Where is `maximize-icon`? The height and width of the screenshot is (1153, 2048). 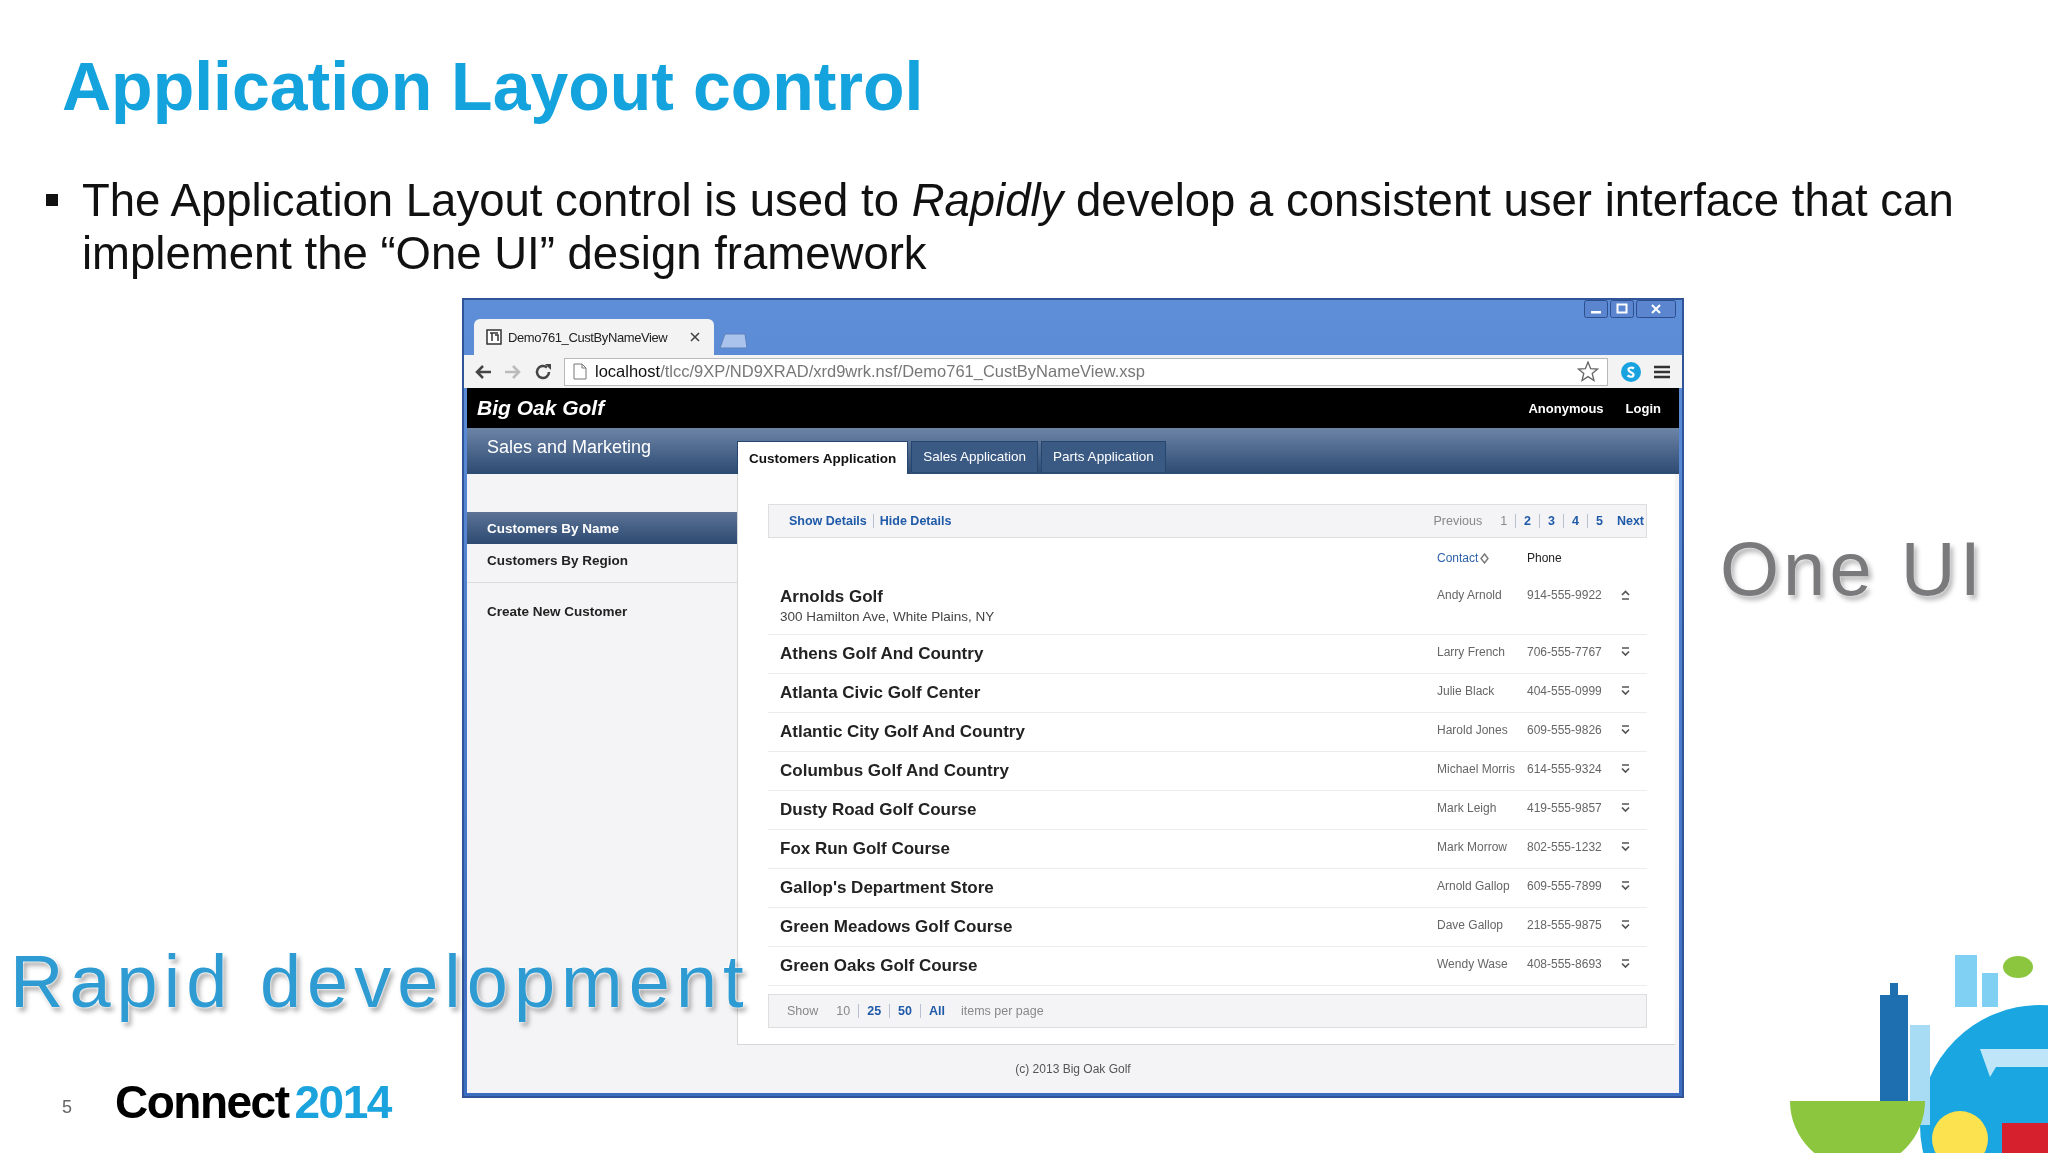 maximize-icon is located at coordinates (1622, 309).